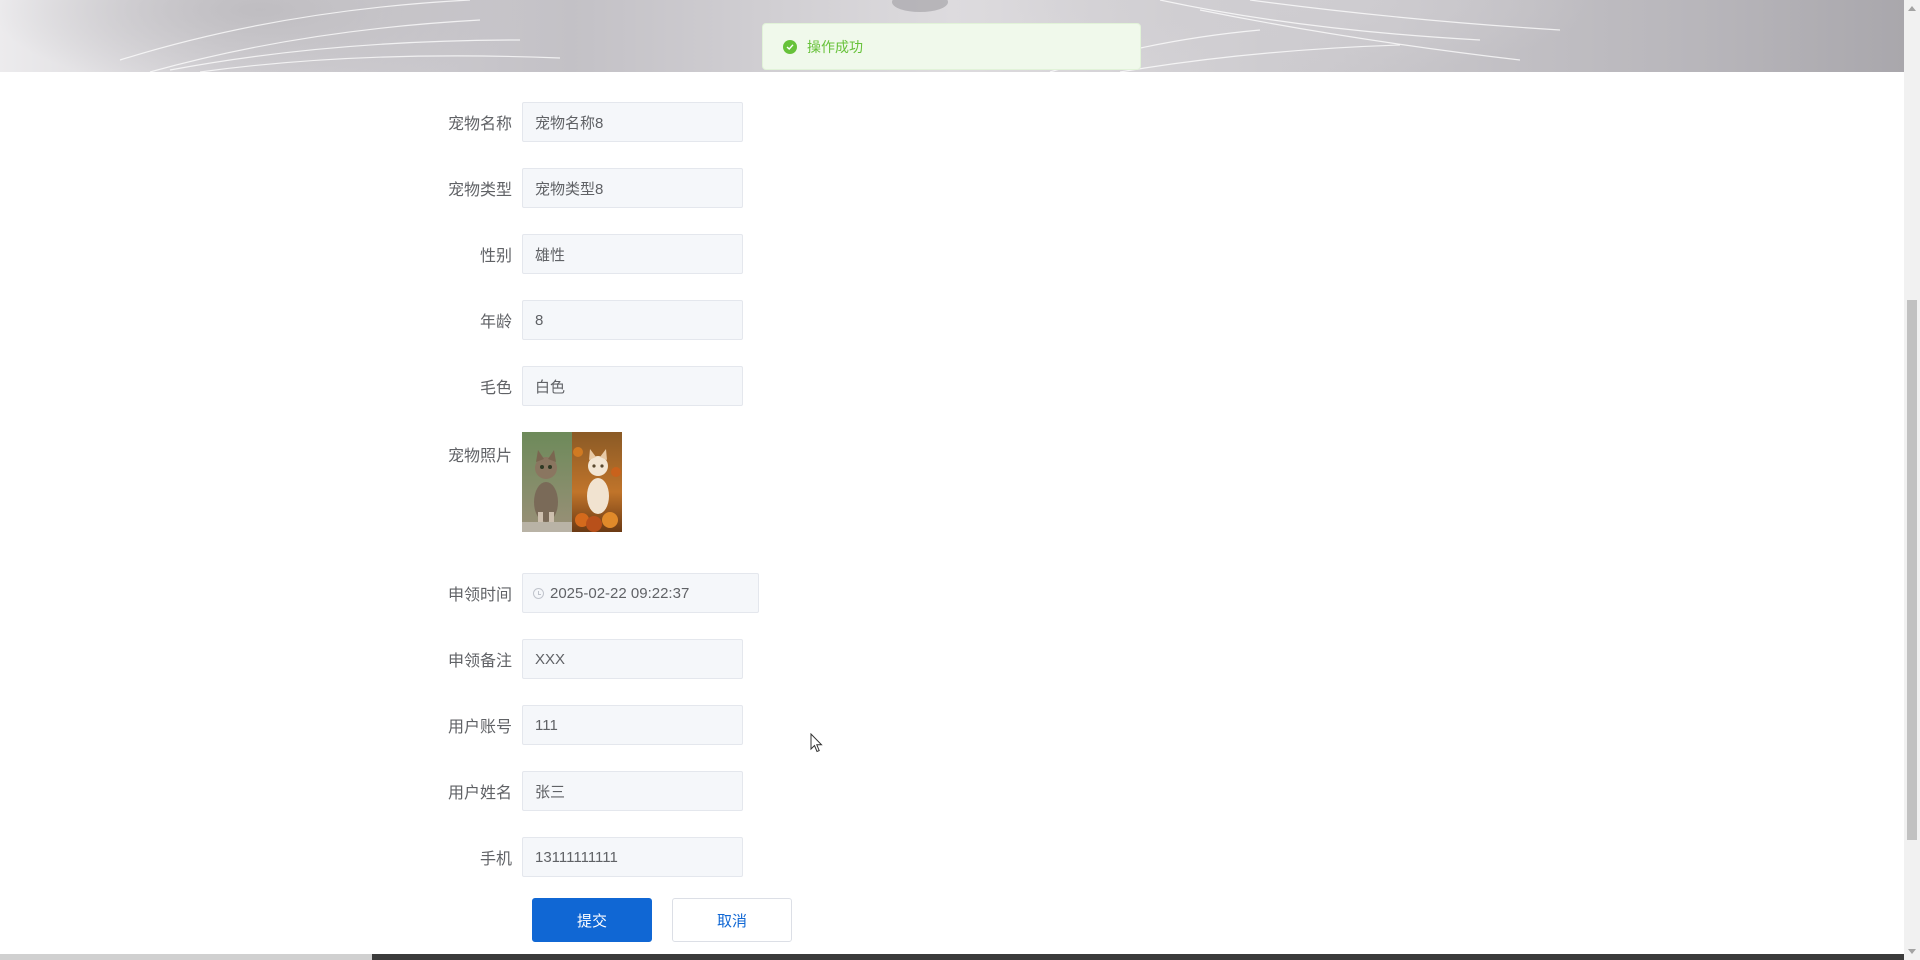 Image resolution: width=1920 pixels, height=960 pixels. I want to click on success-toast: 操作成功, so click(951, 46).